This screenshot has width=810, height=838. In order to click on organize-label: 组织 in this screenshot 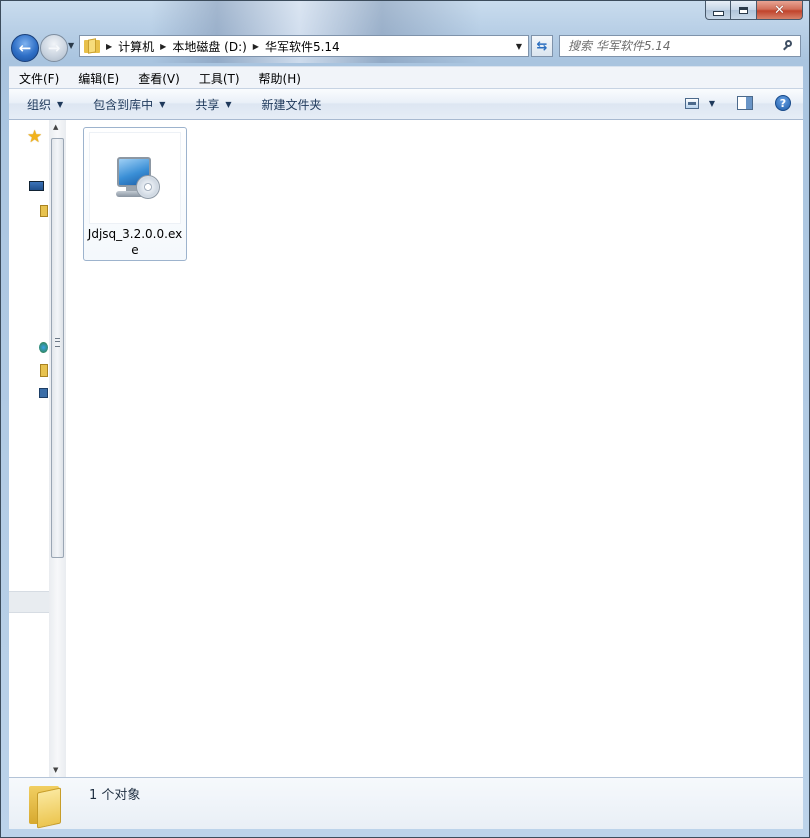, I will do `click(39, 104)`.